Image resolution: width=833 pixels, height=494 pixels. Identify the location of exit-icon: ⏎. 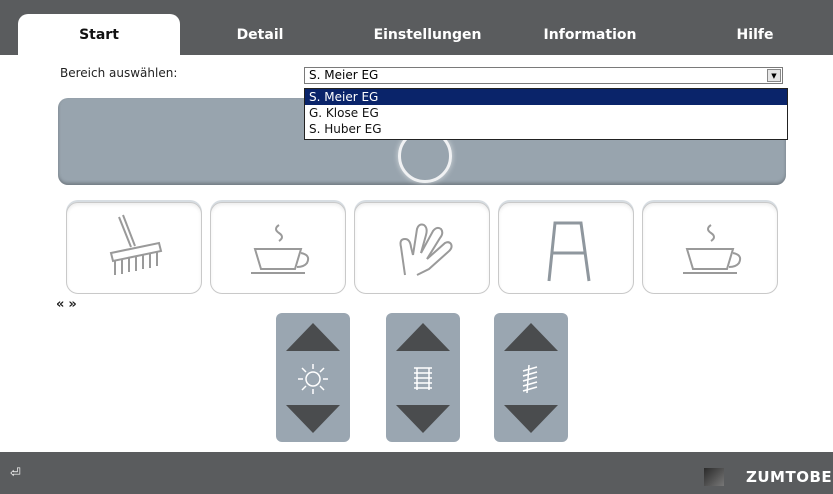
(15, 473).